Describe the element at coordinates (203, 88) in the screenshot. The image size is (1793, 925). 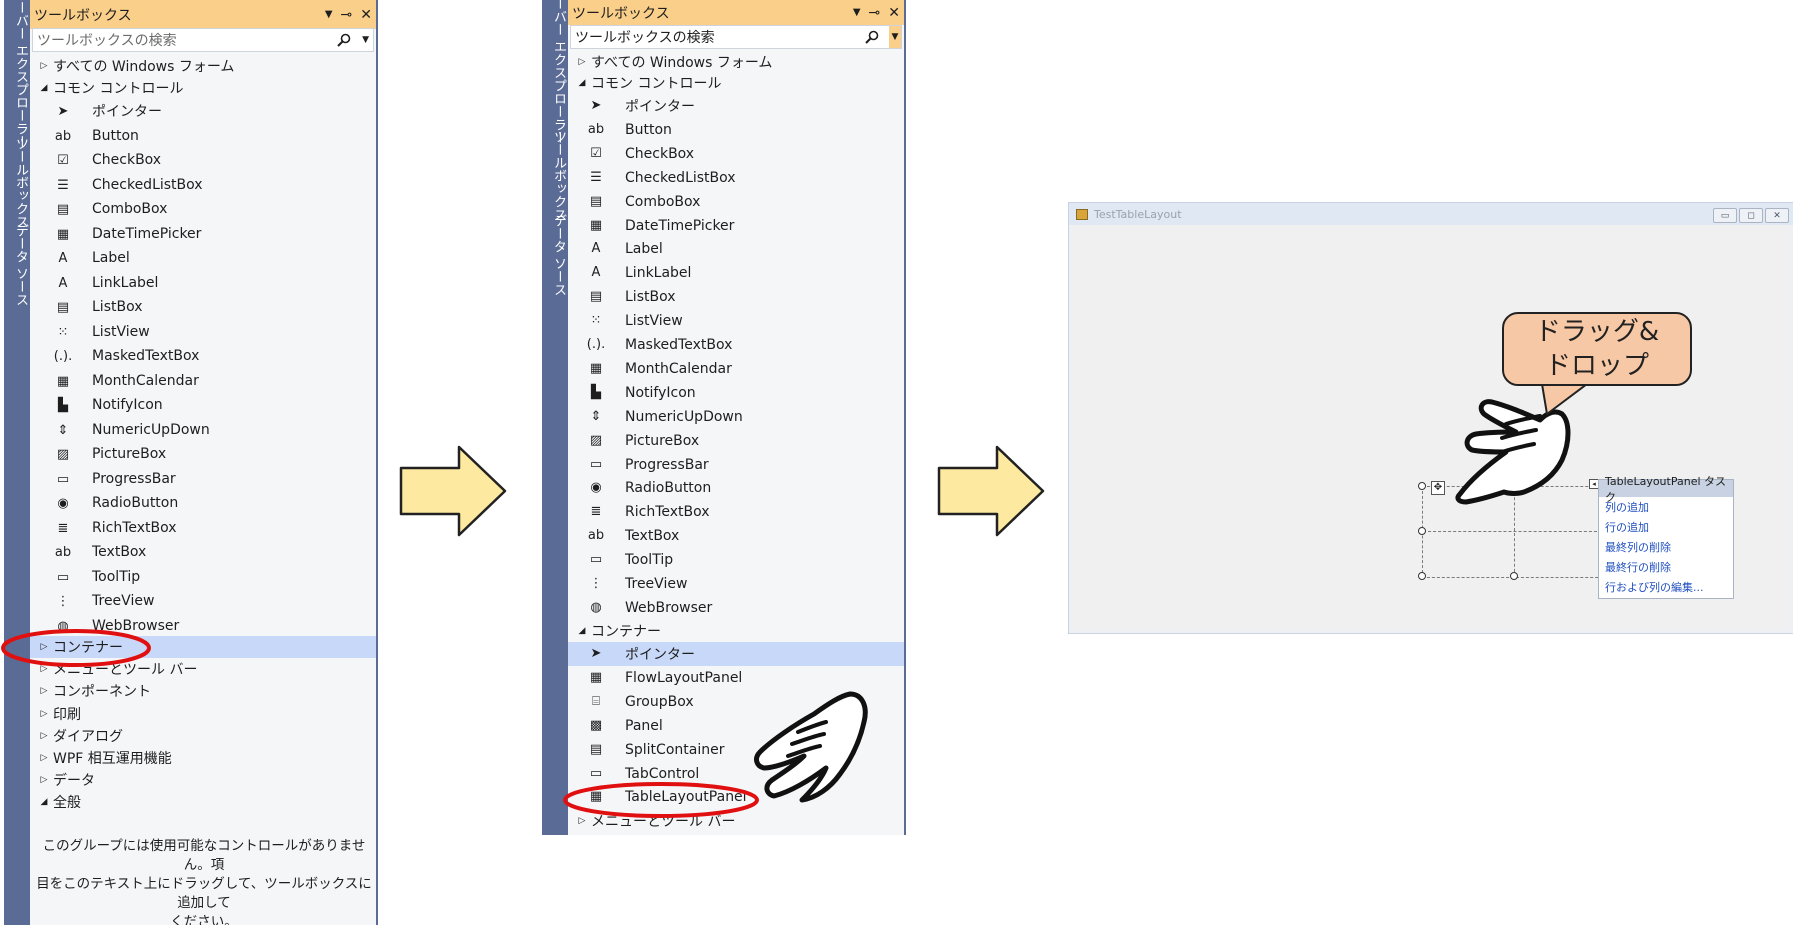
I see `group-common-controls: ◢ コモン コントロール` at that location.